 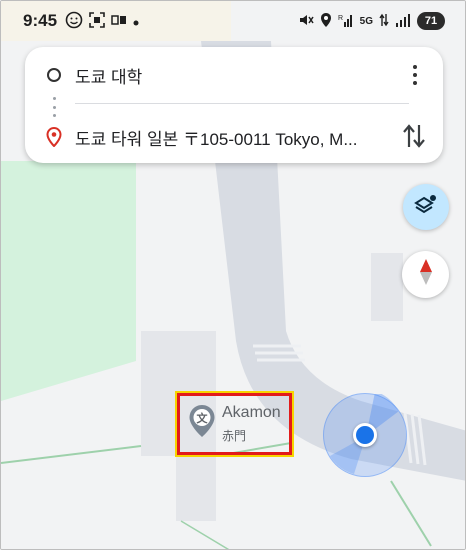 What do you see at coordinates (97, 21) in the screenshot?
I see `screenshot-icon` at bounding box center [97, 21].